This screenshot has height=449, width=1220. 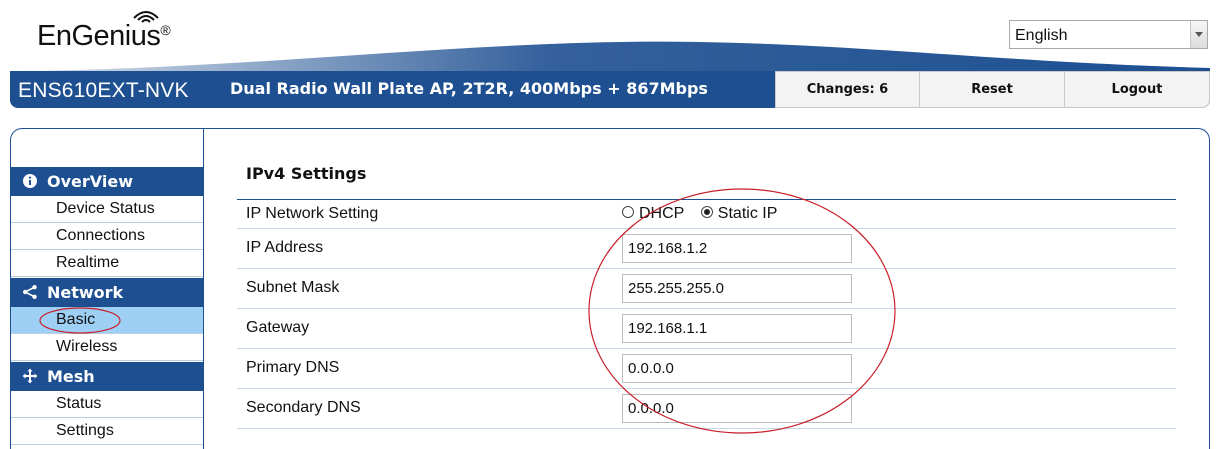 What do you see at coordinates (737, 368) in the screenshot?
I see `primary-dns-input: 0.0.0.0` at bounding box center [737, 368].